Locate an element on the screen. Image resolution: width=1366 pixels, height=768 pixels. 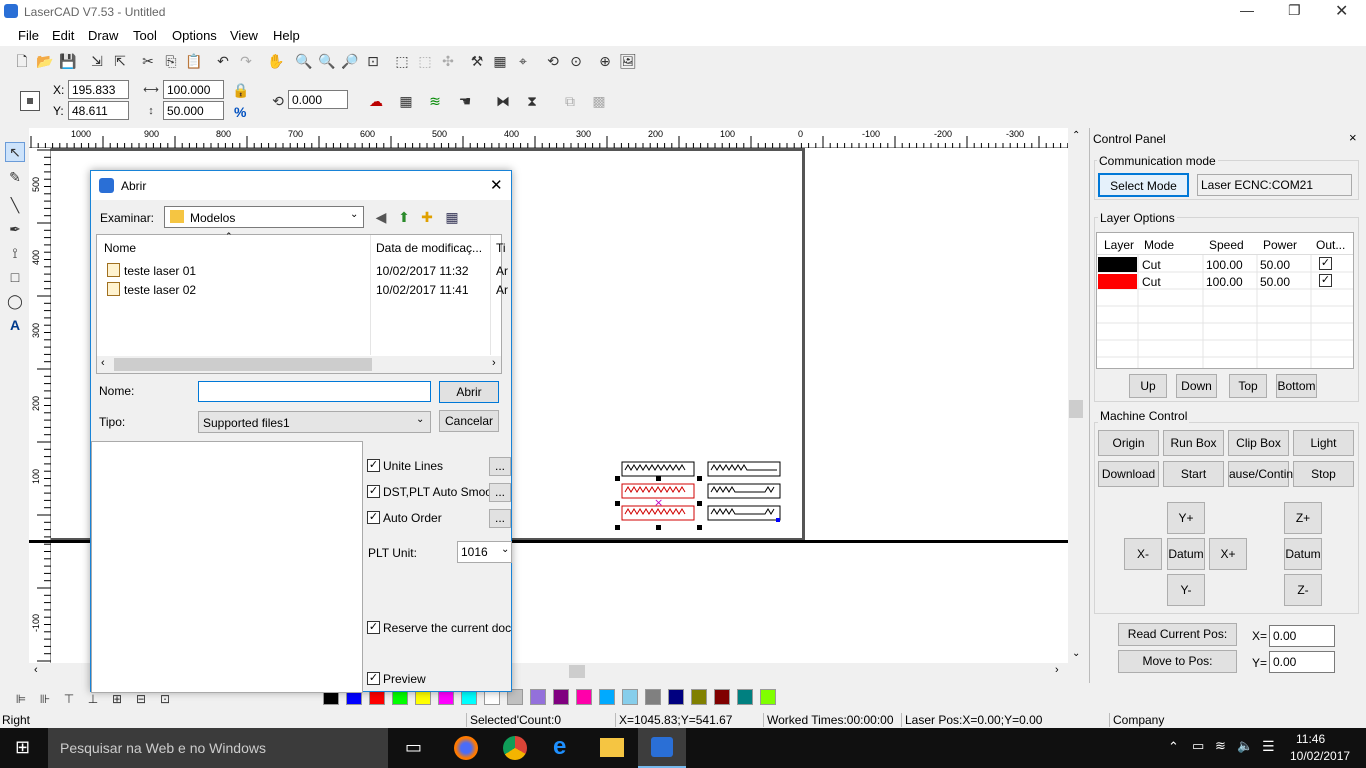
auto-order-checkbox: ✓ is located at coordinates (373, 517).